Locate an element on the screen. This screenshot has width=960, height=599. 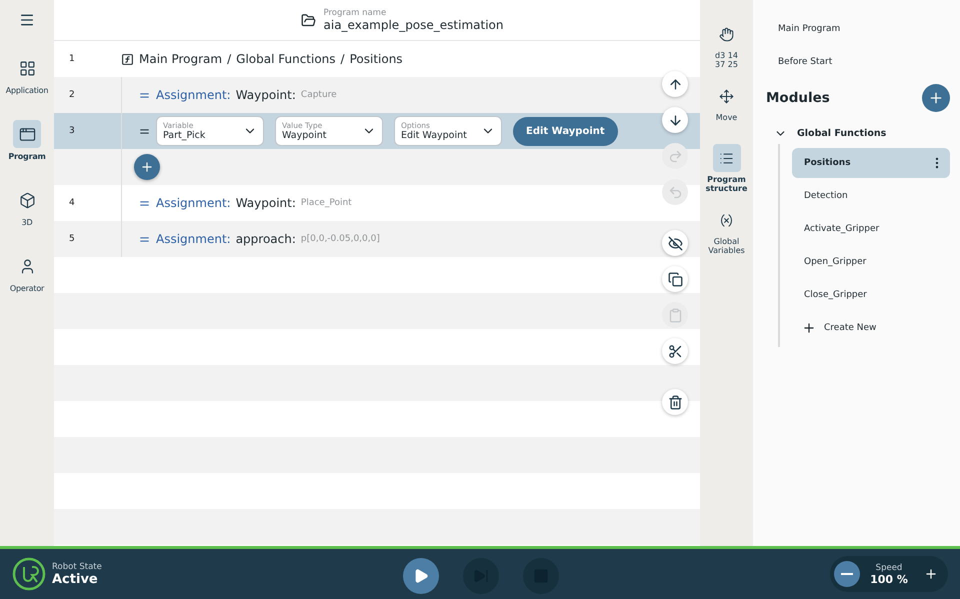
variable-value: p[0,0,-0.05,0,0,0] is located at coordinates (340, 239).